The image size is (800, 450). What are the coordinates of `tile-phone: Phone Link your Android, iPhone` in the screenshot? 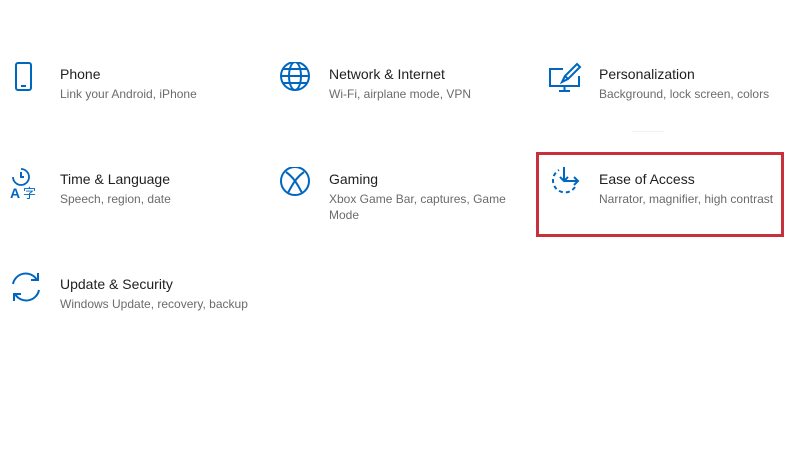 It's located at (130, 102).